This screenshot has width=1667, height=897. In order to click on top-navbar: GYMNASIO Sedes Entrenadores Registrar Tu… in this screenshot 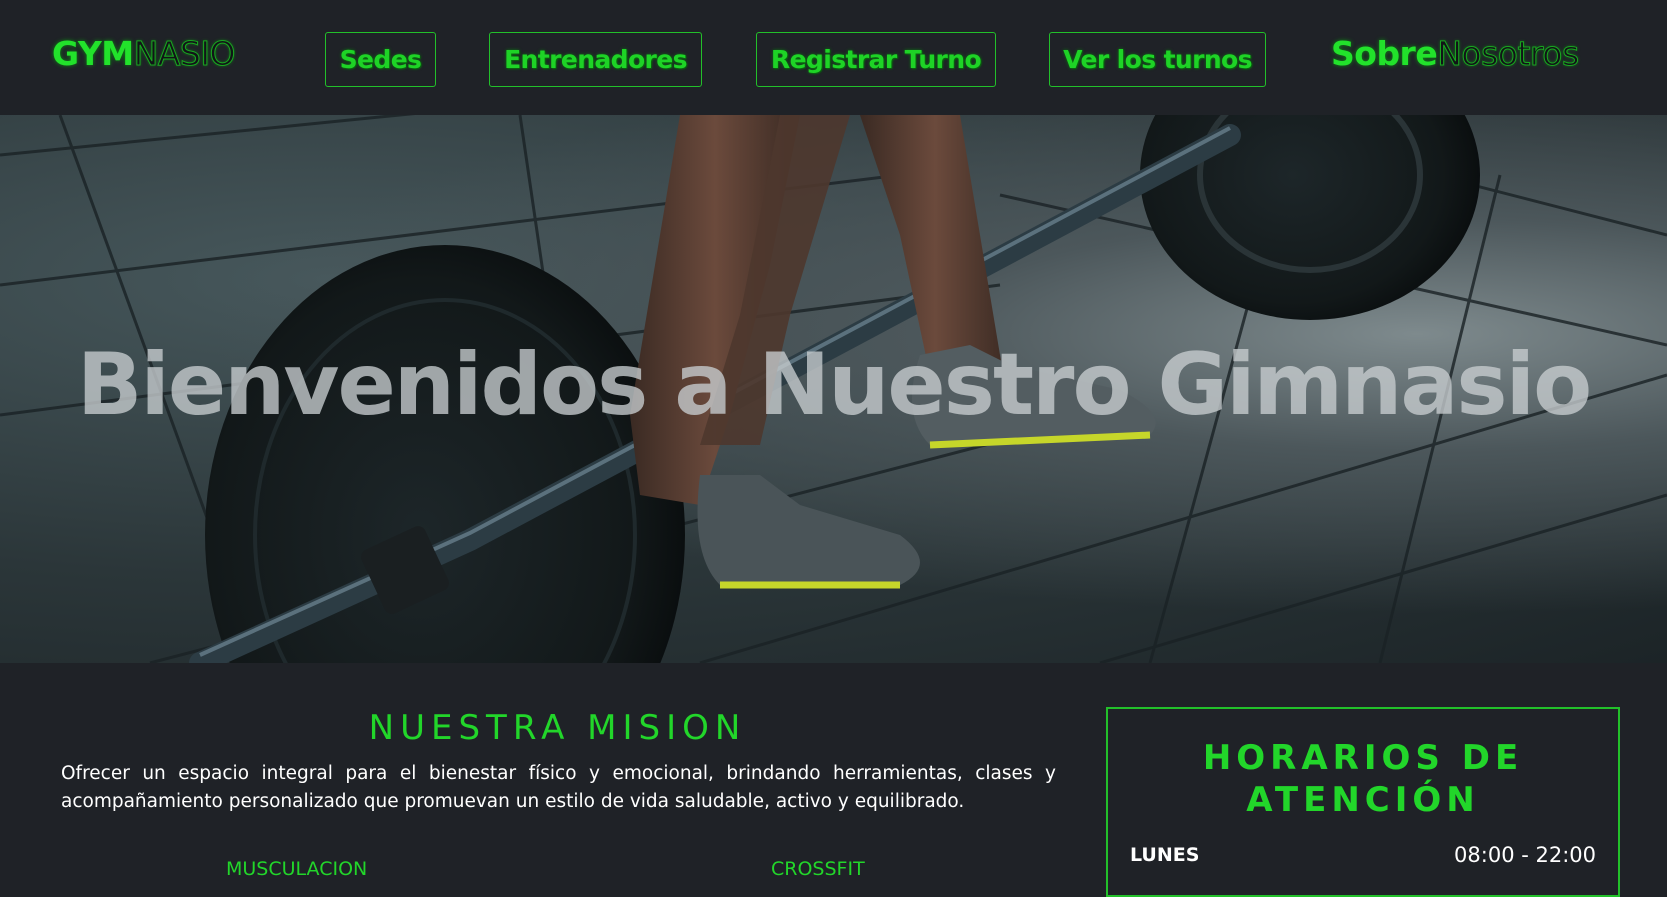, I will do `click(833, 57)`.